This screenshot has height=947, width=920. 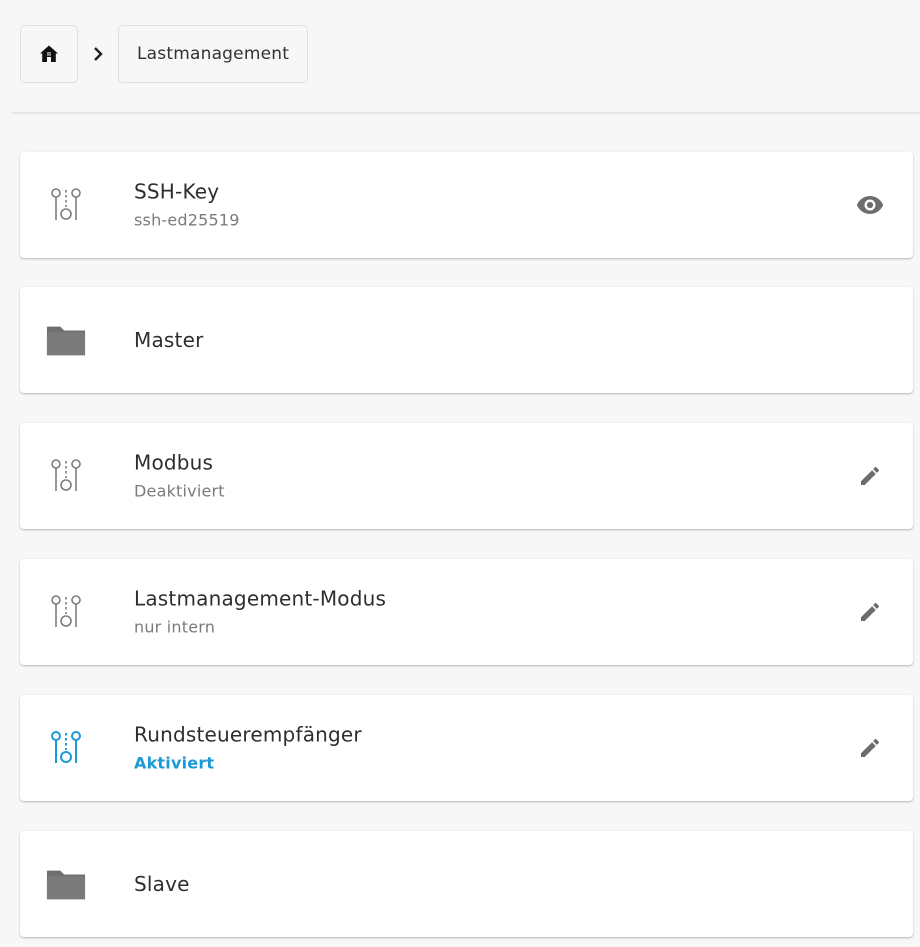 I want to click on show-ssh-key-button, so click(x=870, y=205).